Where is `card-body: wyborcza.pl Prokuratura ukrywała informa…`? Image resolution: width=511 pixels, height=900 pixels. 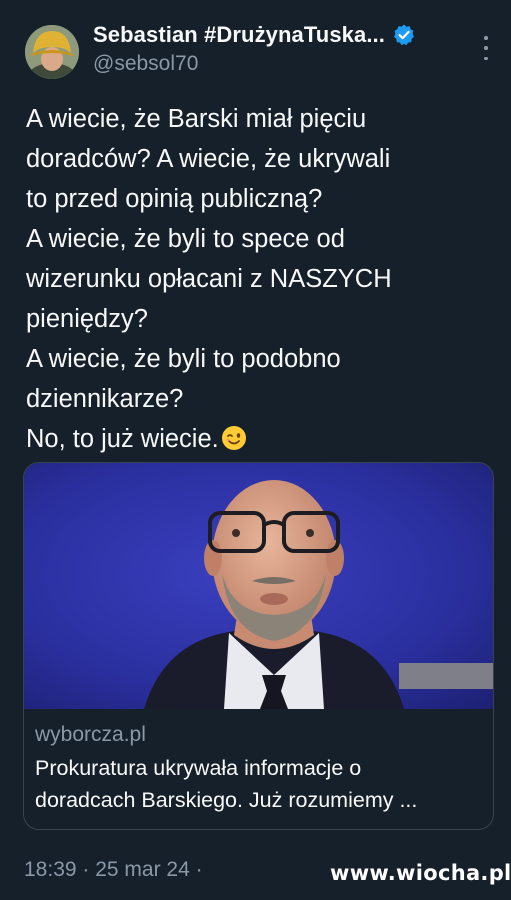 card-body: wyborcza.pl Prokuratura ukrywała informa… is located at coordinates (258, 762).